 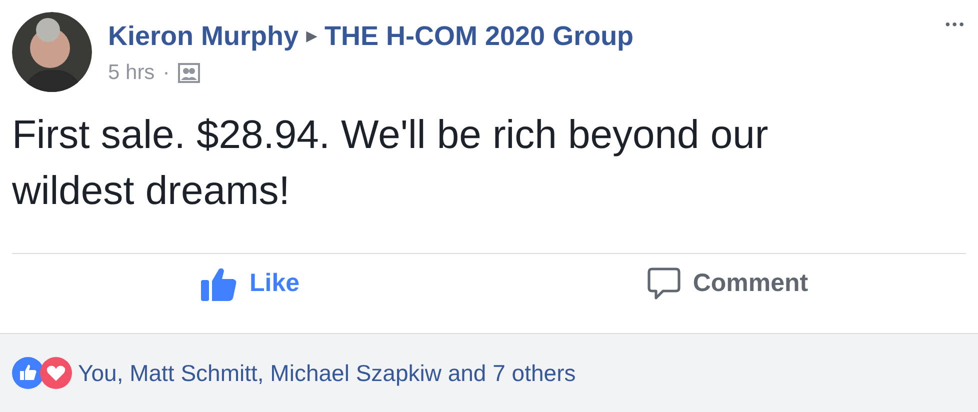 What do you see at coordinates (663, 284) in the screenshot?
I see `speech-bubble-icon` at bounding box center [663, 284].